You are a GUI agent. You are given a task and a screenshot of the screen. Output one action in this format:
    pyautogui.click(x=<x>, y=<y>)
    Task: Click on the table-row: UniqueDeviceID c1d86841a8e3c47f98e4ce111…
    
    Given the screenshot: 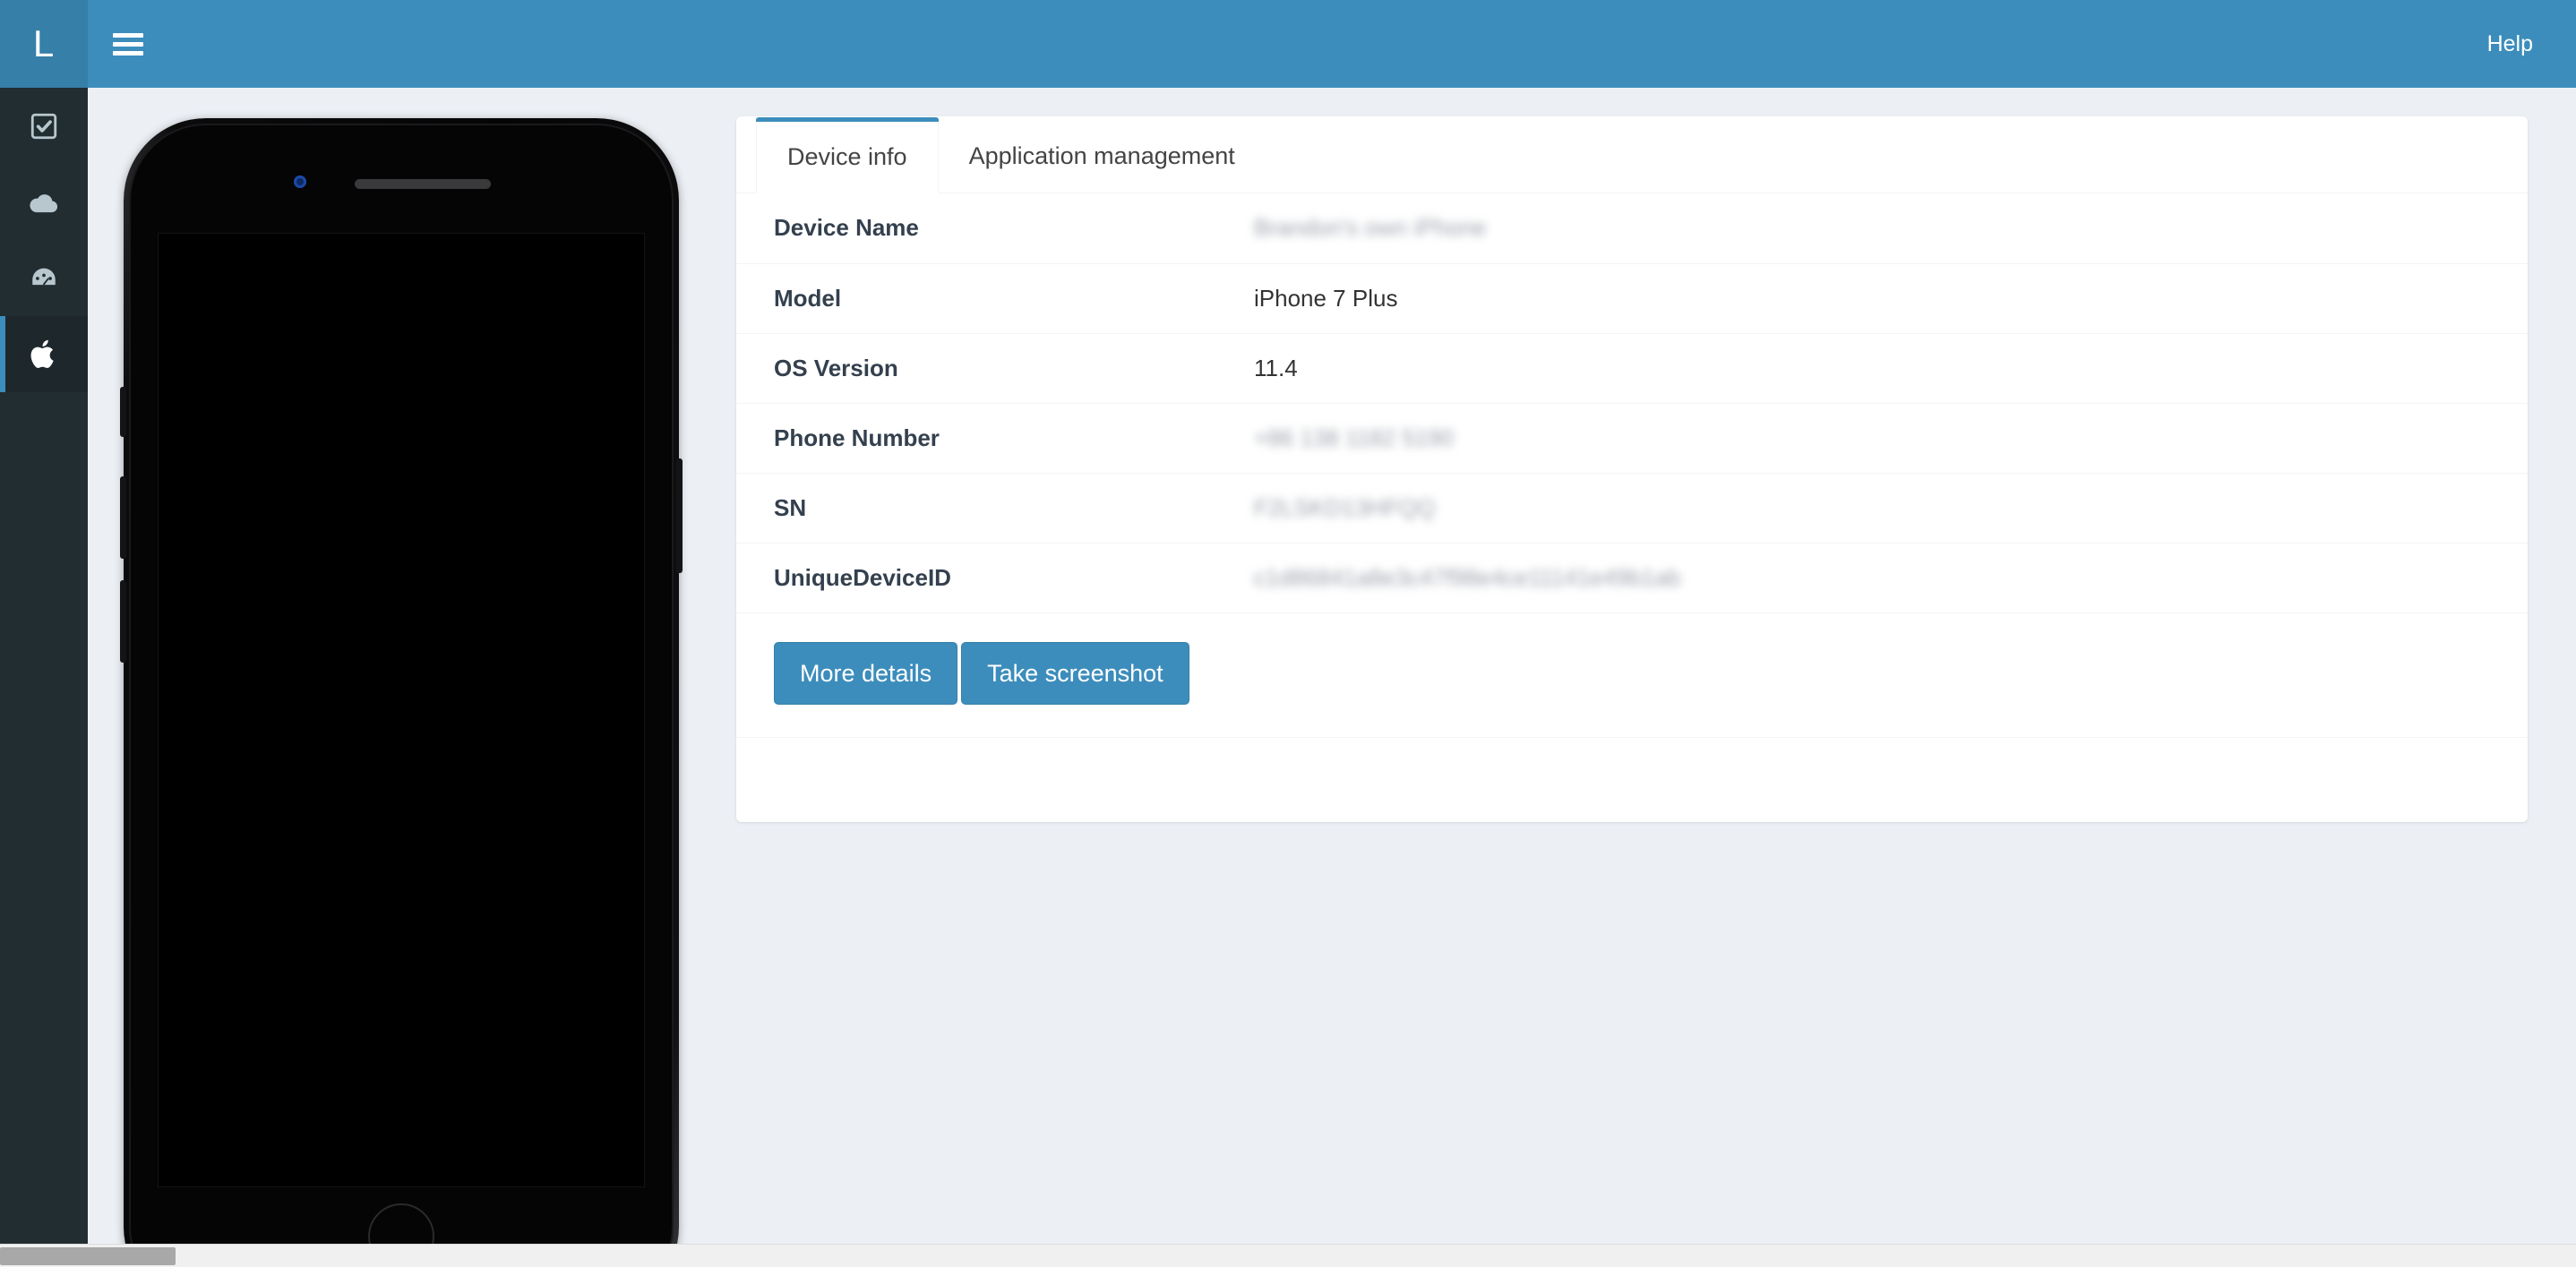 What is the action you would take?
    pyautogui.click(x=1632, y=577)
    